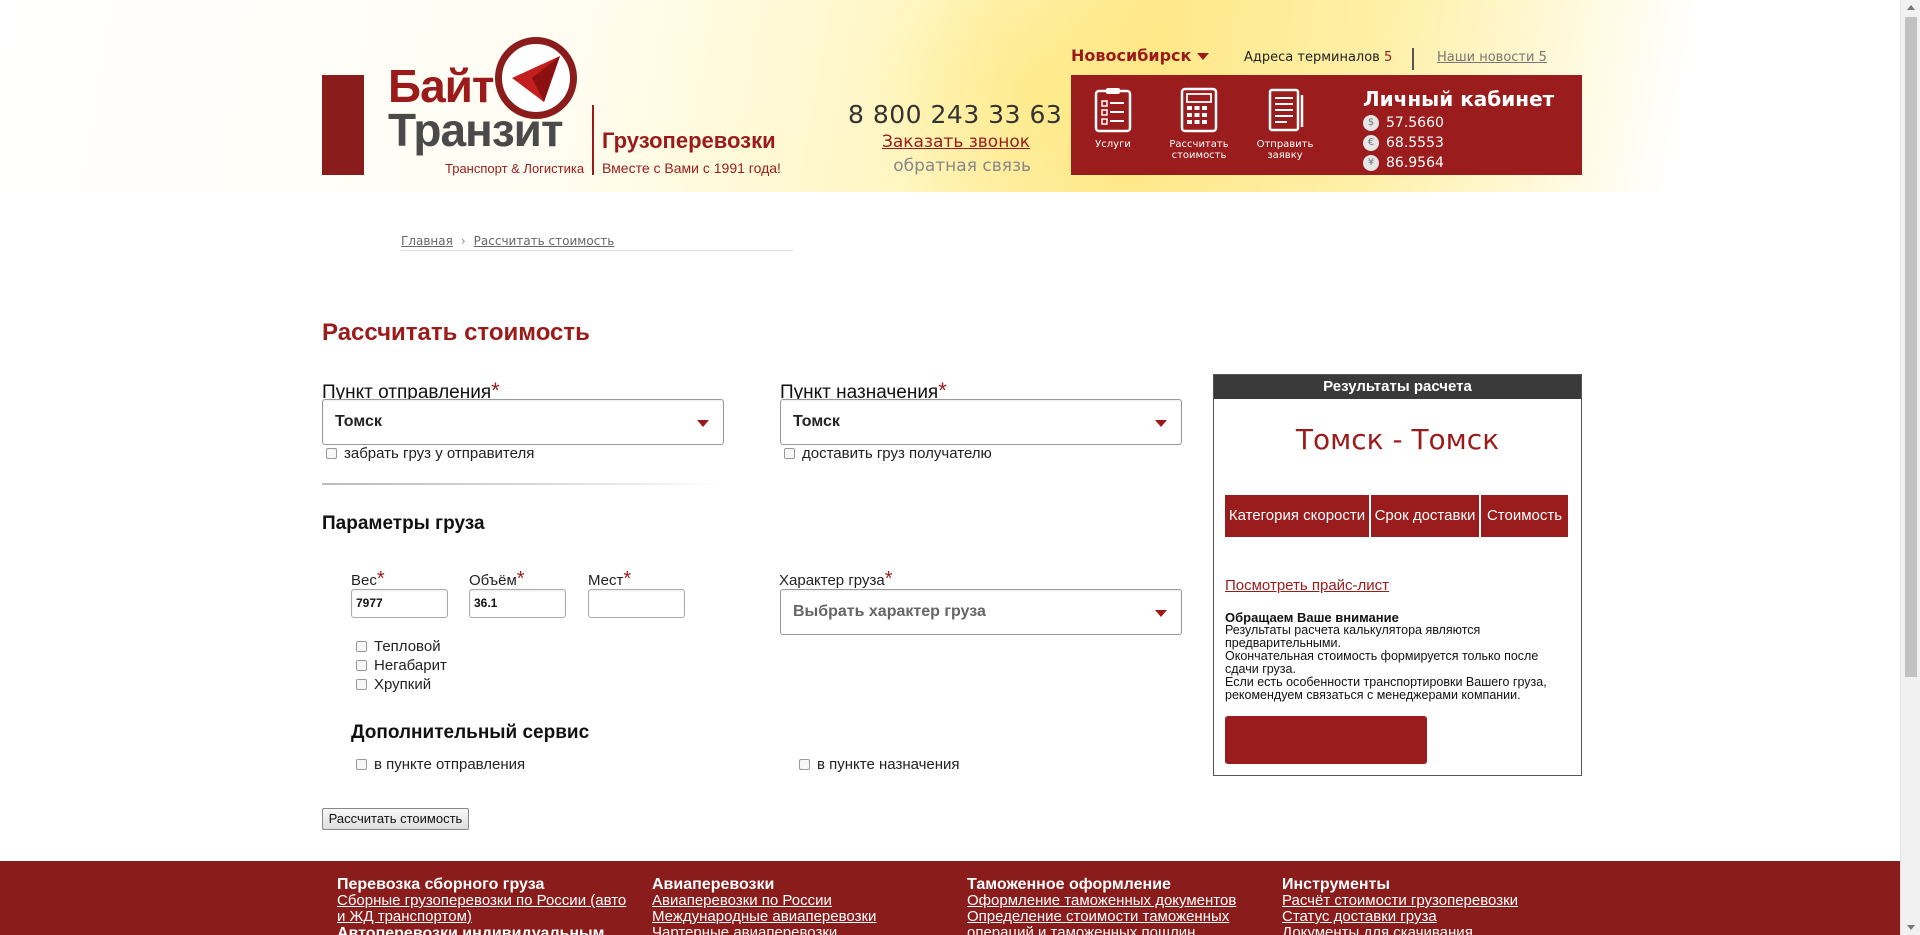 The height and width of the screenshot is (935, 1920). Describe the element at coordinates (399, 603) in the screenshot. I see `weight-input: 7977` at that location.